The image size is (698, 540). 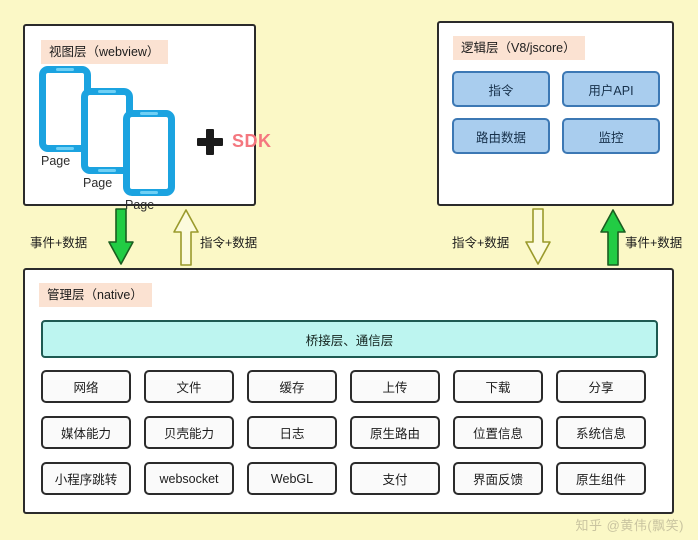 I want to click on arrow-up-instruction-data-left, so click(x=186, y=237).